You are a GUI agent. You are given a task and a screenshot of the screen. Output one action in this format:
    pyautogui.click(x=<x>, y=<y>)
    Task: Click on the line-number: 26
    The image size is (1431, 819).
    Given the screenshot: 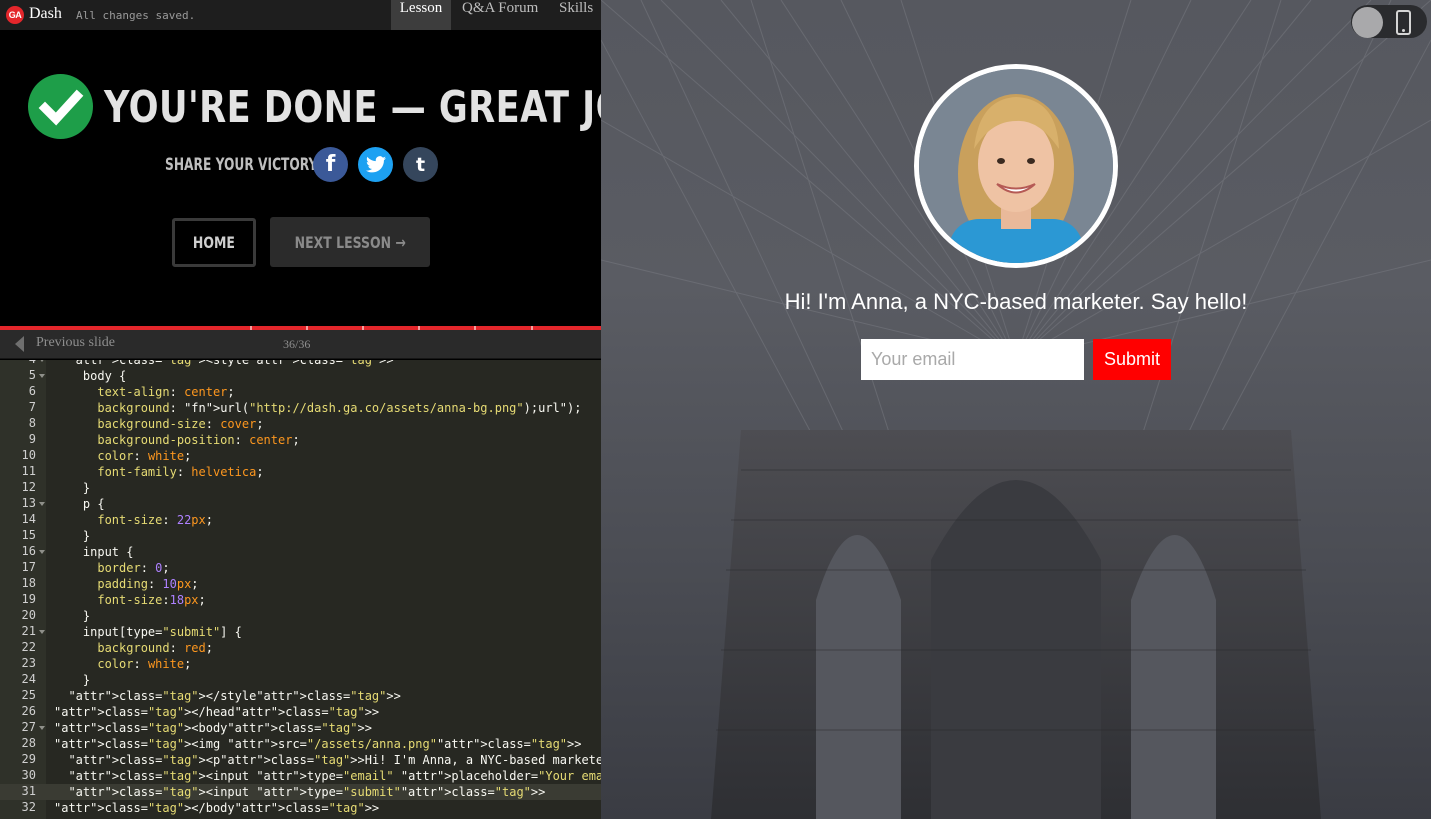 What is the action you would take?
    pyautogui.click(x=28, y=711)
    